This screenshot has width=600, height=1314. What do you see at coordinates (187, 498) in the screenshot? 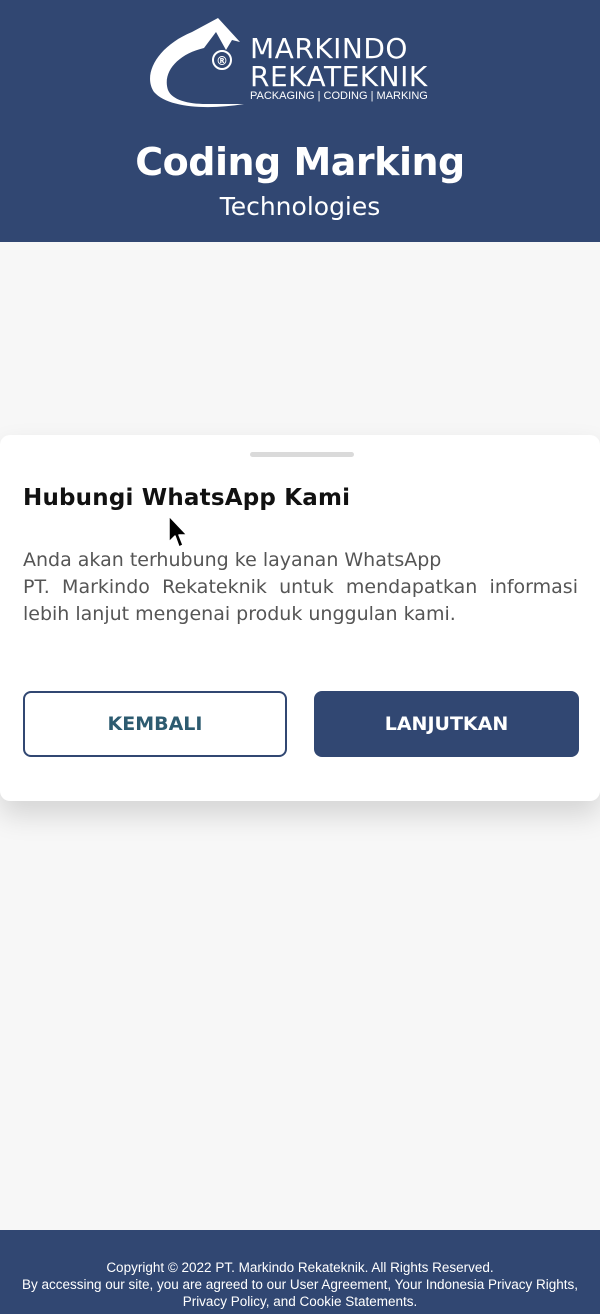
I see `dialog-title: Hubungi WhatsApp Kami` at bounding box center [187, 498].